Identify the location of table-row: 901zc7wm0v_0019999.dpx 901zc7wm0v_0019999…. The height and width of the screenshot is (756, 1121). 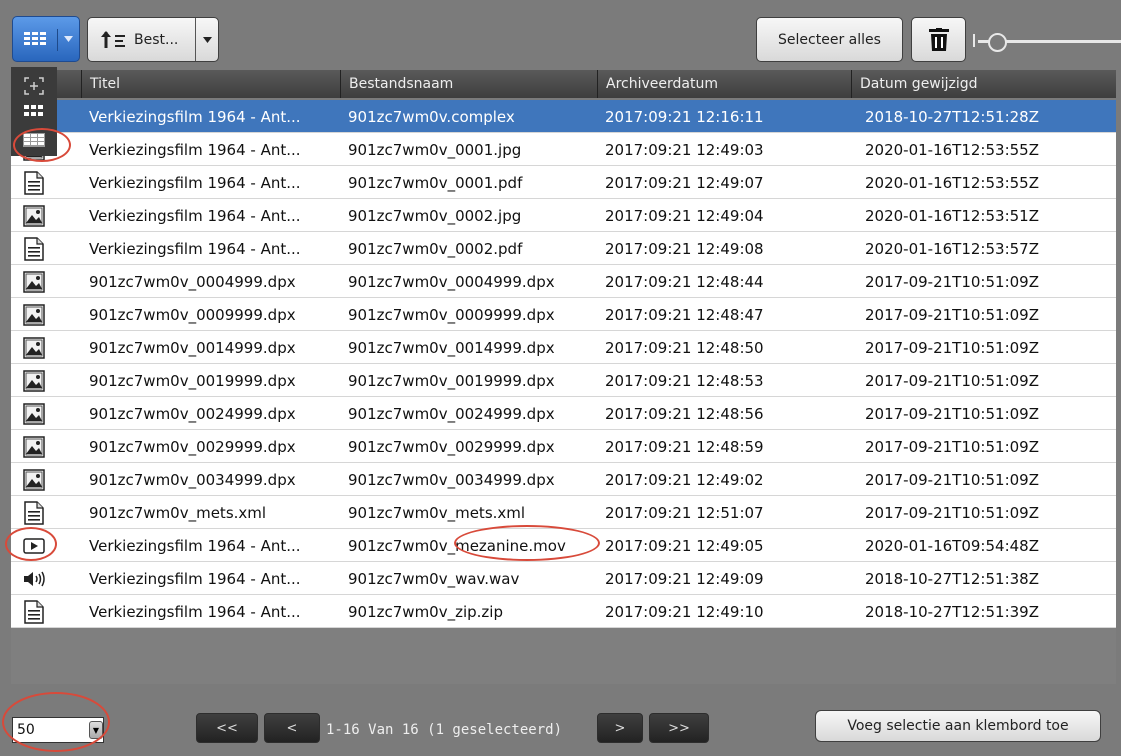
(563, 380).